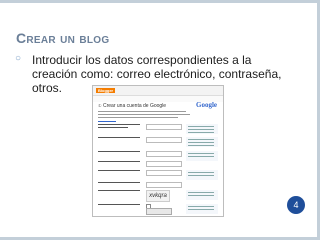 This screenshot has width=320, height=240. I want to click on terms-label, so click(119, 204).